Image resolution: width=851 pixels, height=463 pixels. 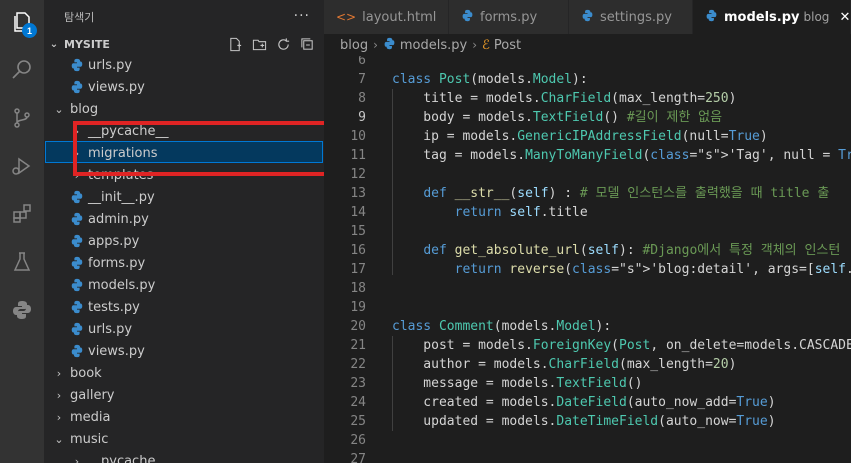 What do you see at coordinates (121, 175) in the screenshot?
I see `tree-item-label: templates` at bounding box center [121, 175].